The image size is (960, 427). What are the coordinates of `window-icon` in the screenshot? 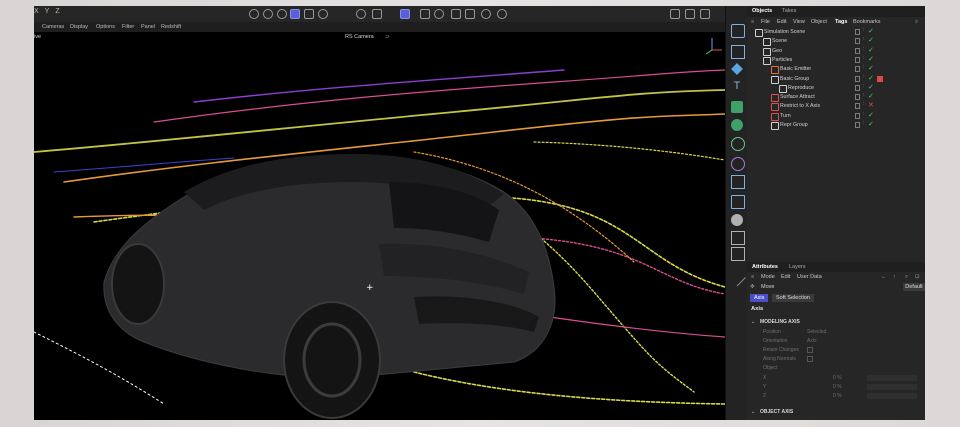 It's located at (690, 14).